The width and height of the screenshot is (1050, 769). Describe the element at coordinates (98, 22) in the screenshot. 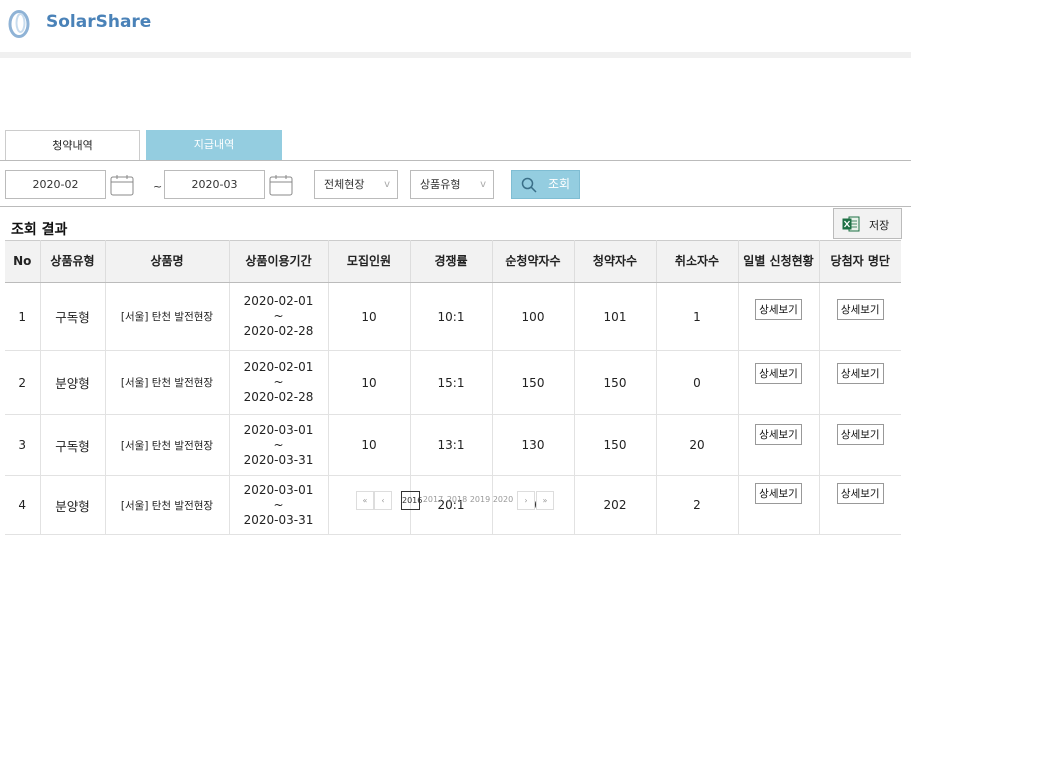

I see `app-name: SolarShare` at that location.